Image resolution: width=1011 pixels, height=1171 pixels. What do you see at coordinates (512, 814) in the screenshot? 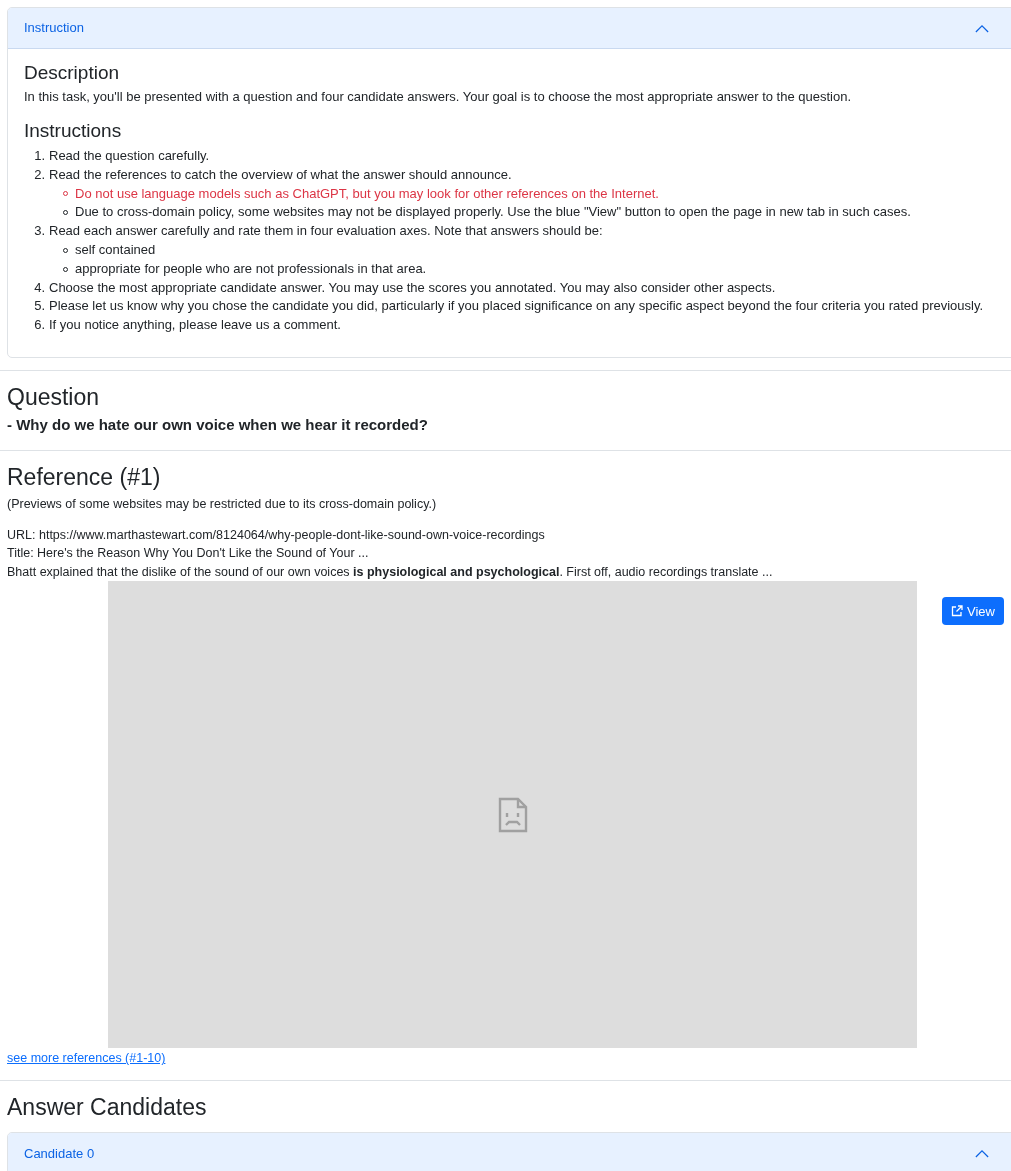
I see `broken-page-icon` at bounding box center [512, 814].